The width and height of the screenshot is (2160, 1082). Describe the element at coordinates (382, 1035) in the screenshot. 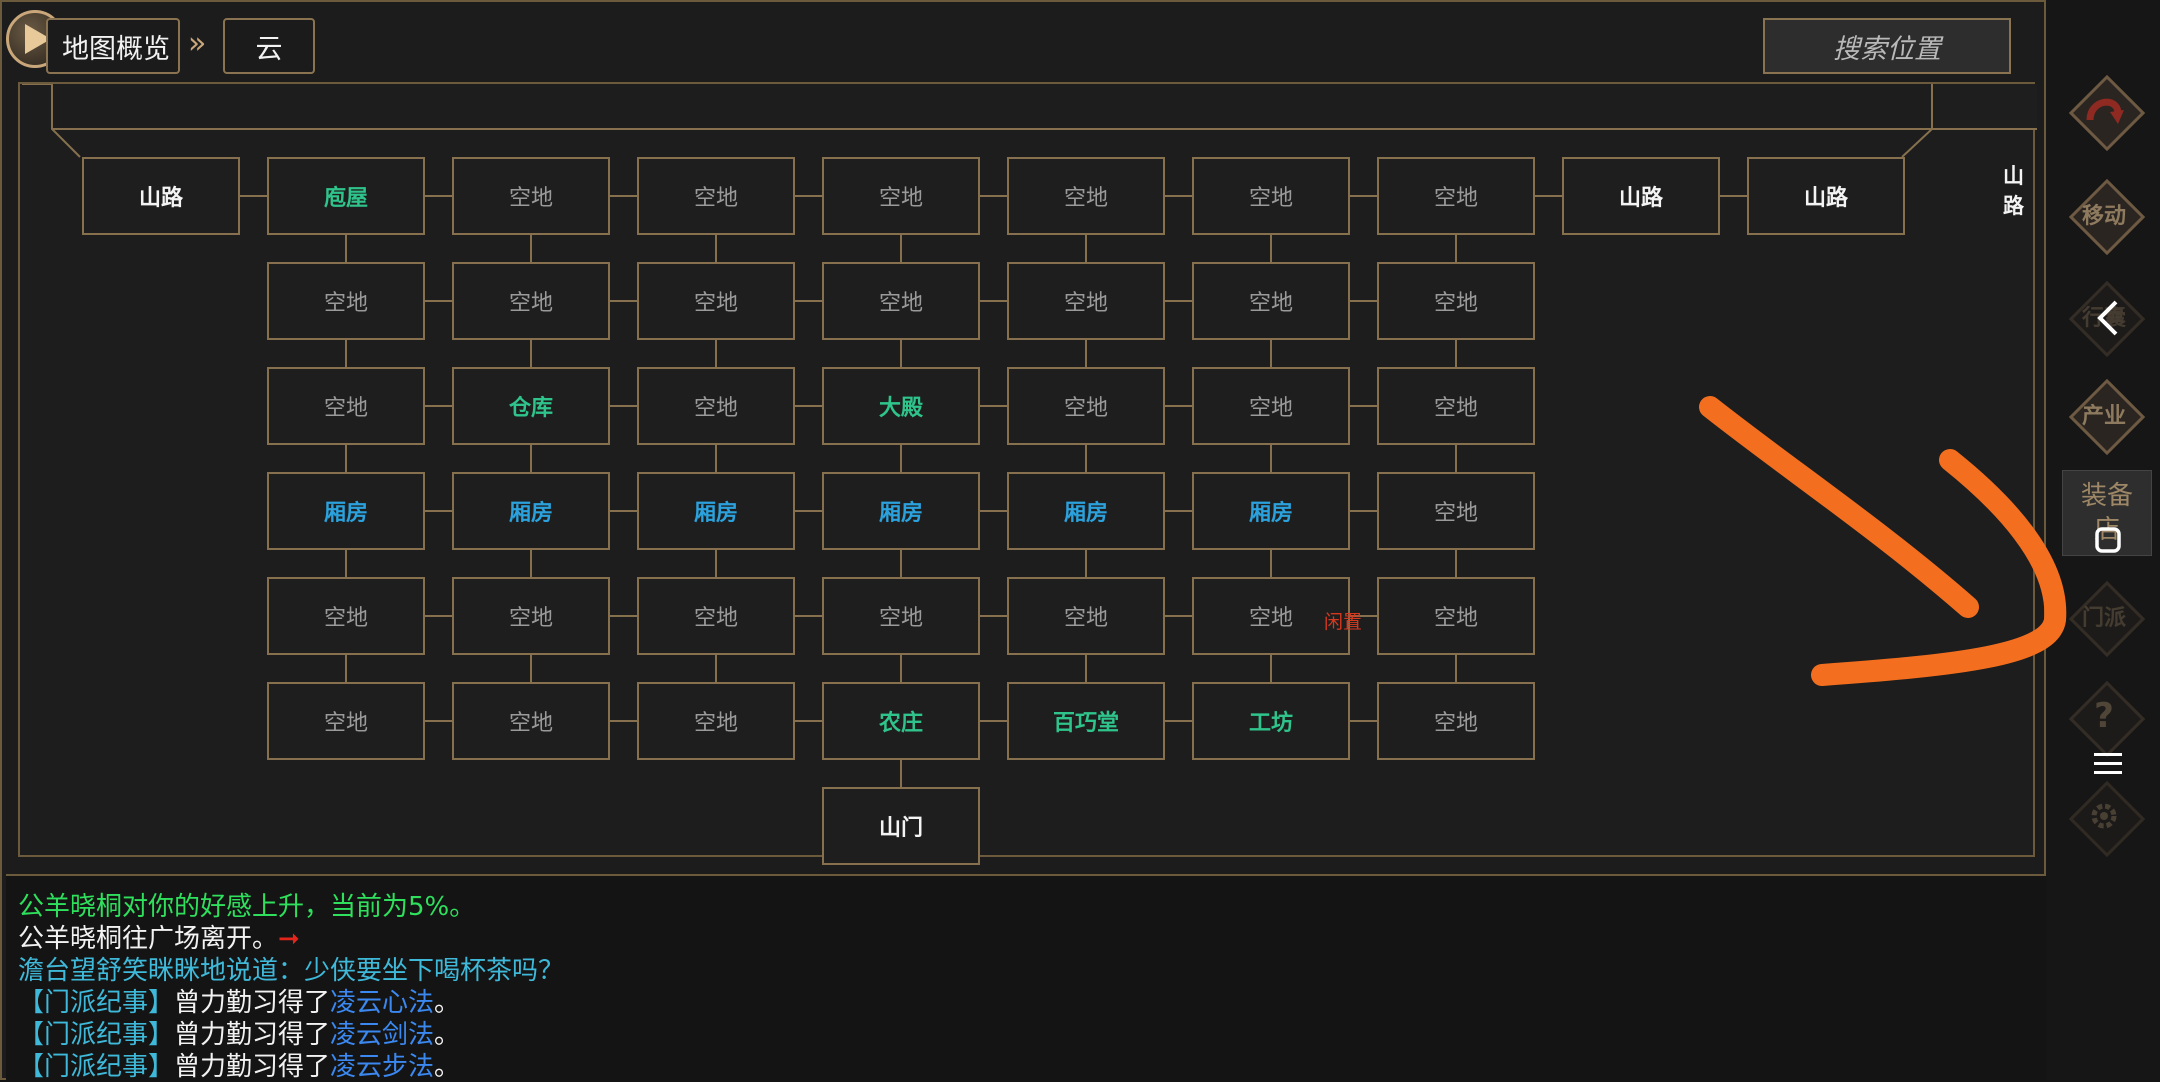

I see `log-segment: 凌云剑法` at that location.